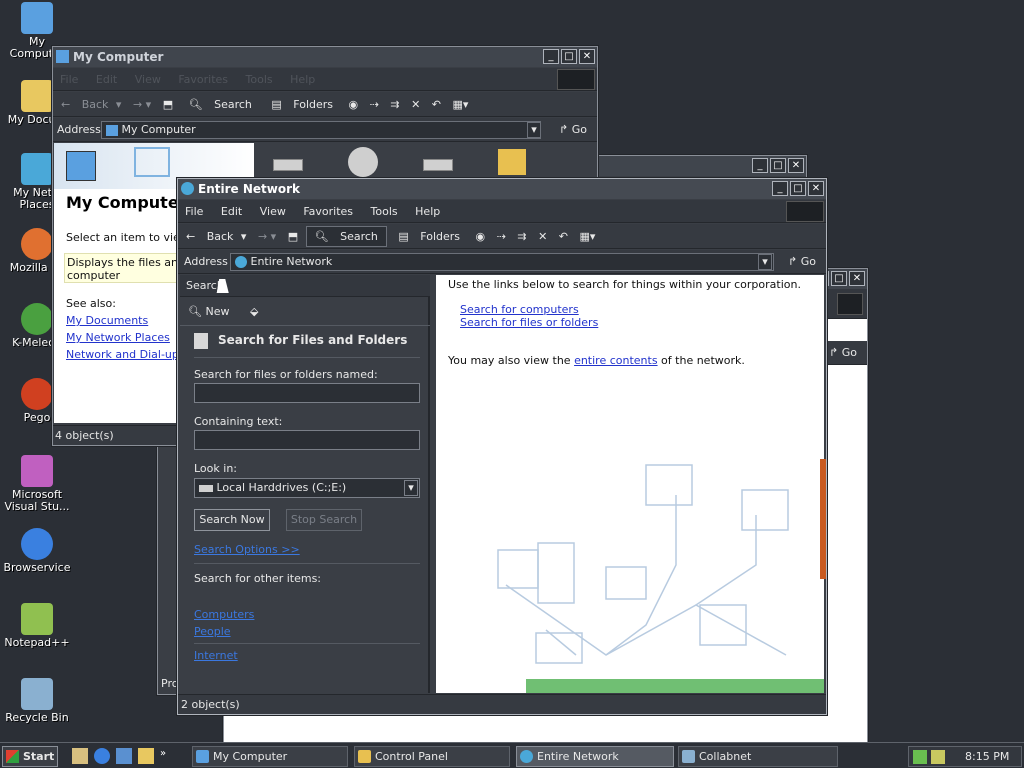 The width and height of the screenshot is (1024, 768). I want to click on show-desktop-icon, so click(80, 756).